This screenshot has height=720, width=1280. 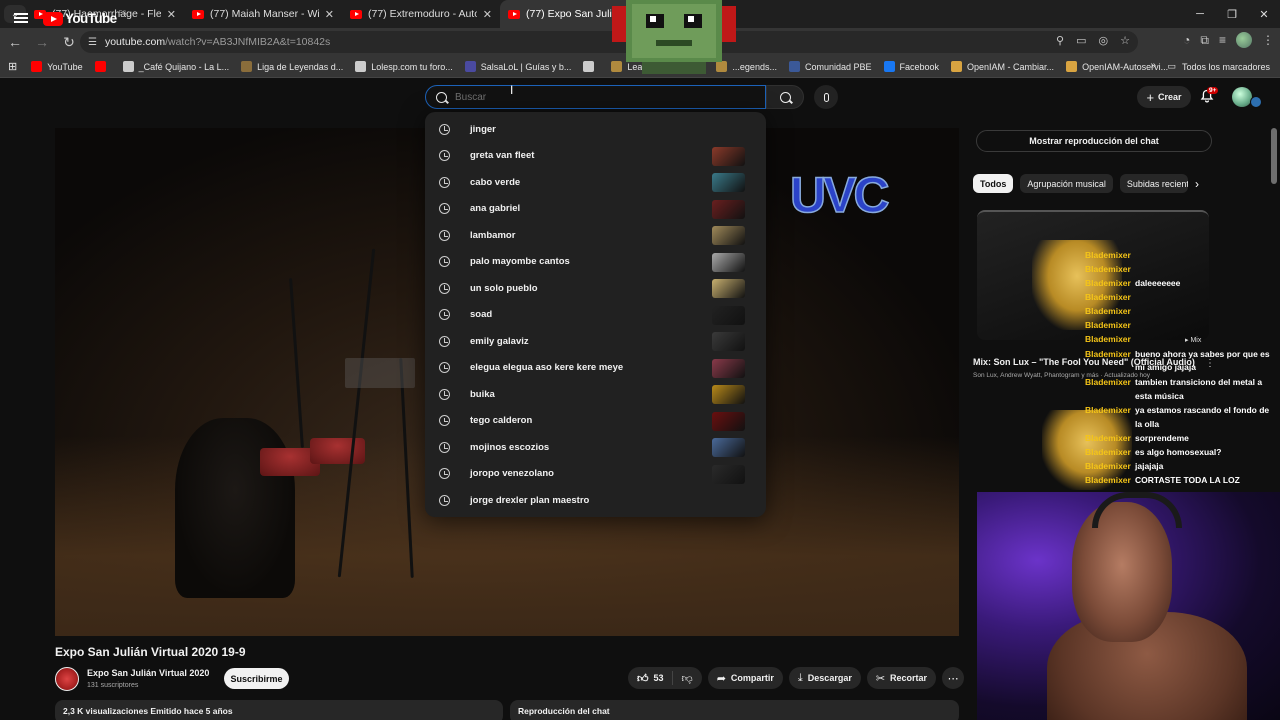 What do you see at coordinates (1204, 40) in the screenshot?
I see `extensions-puzzle-icon: ⧉` at bounding box center [1204, 40].